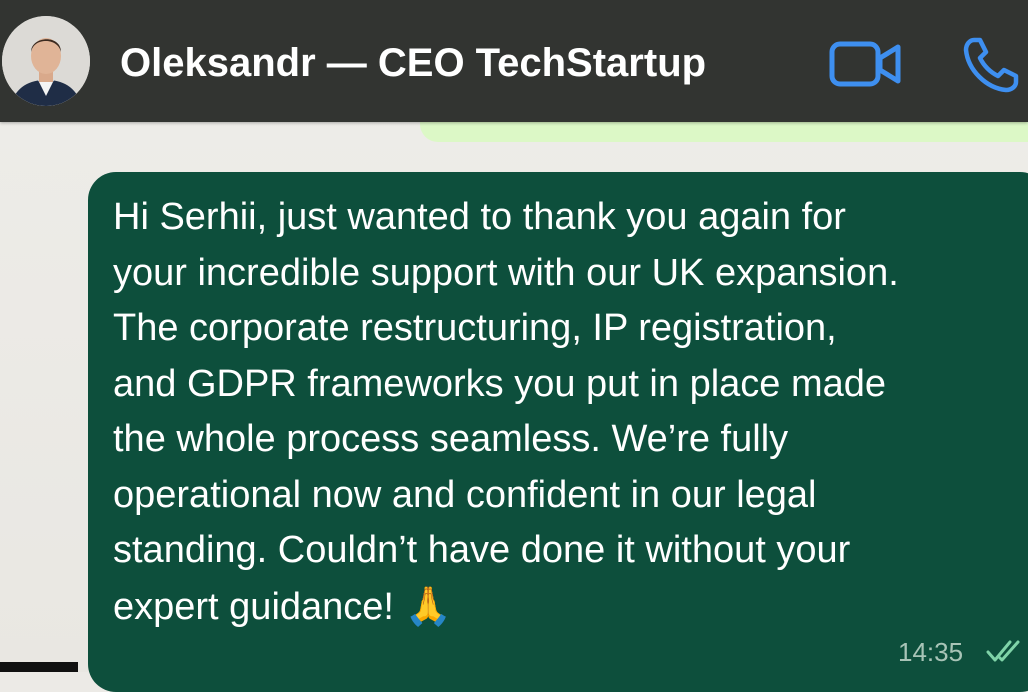 This screenshot has width=1028, height=692. What do you see at coordinates (46, 61) in the screenshot?
I see `contact-avatar` at bounding box center [46, 61].